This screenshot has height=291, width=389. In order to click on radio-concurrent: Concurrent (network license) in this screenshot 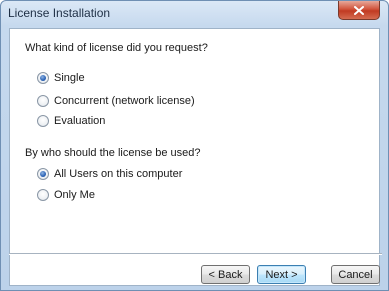, I will do `click(116, 101)`.